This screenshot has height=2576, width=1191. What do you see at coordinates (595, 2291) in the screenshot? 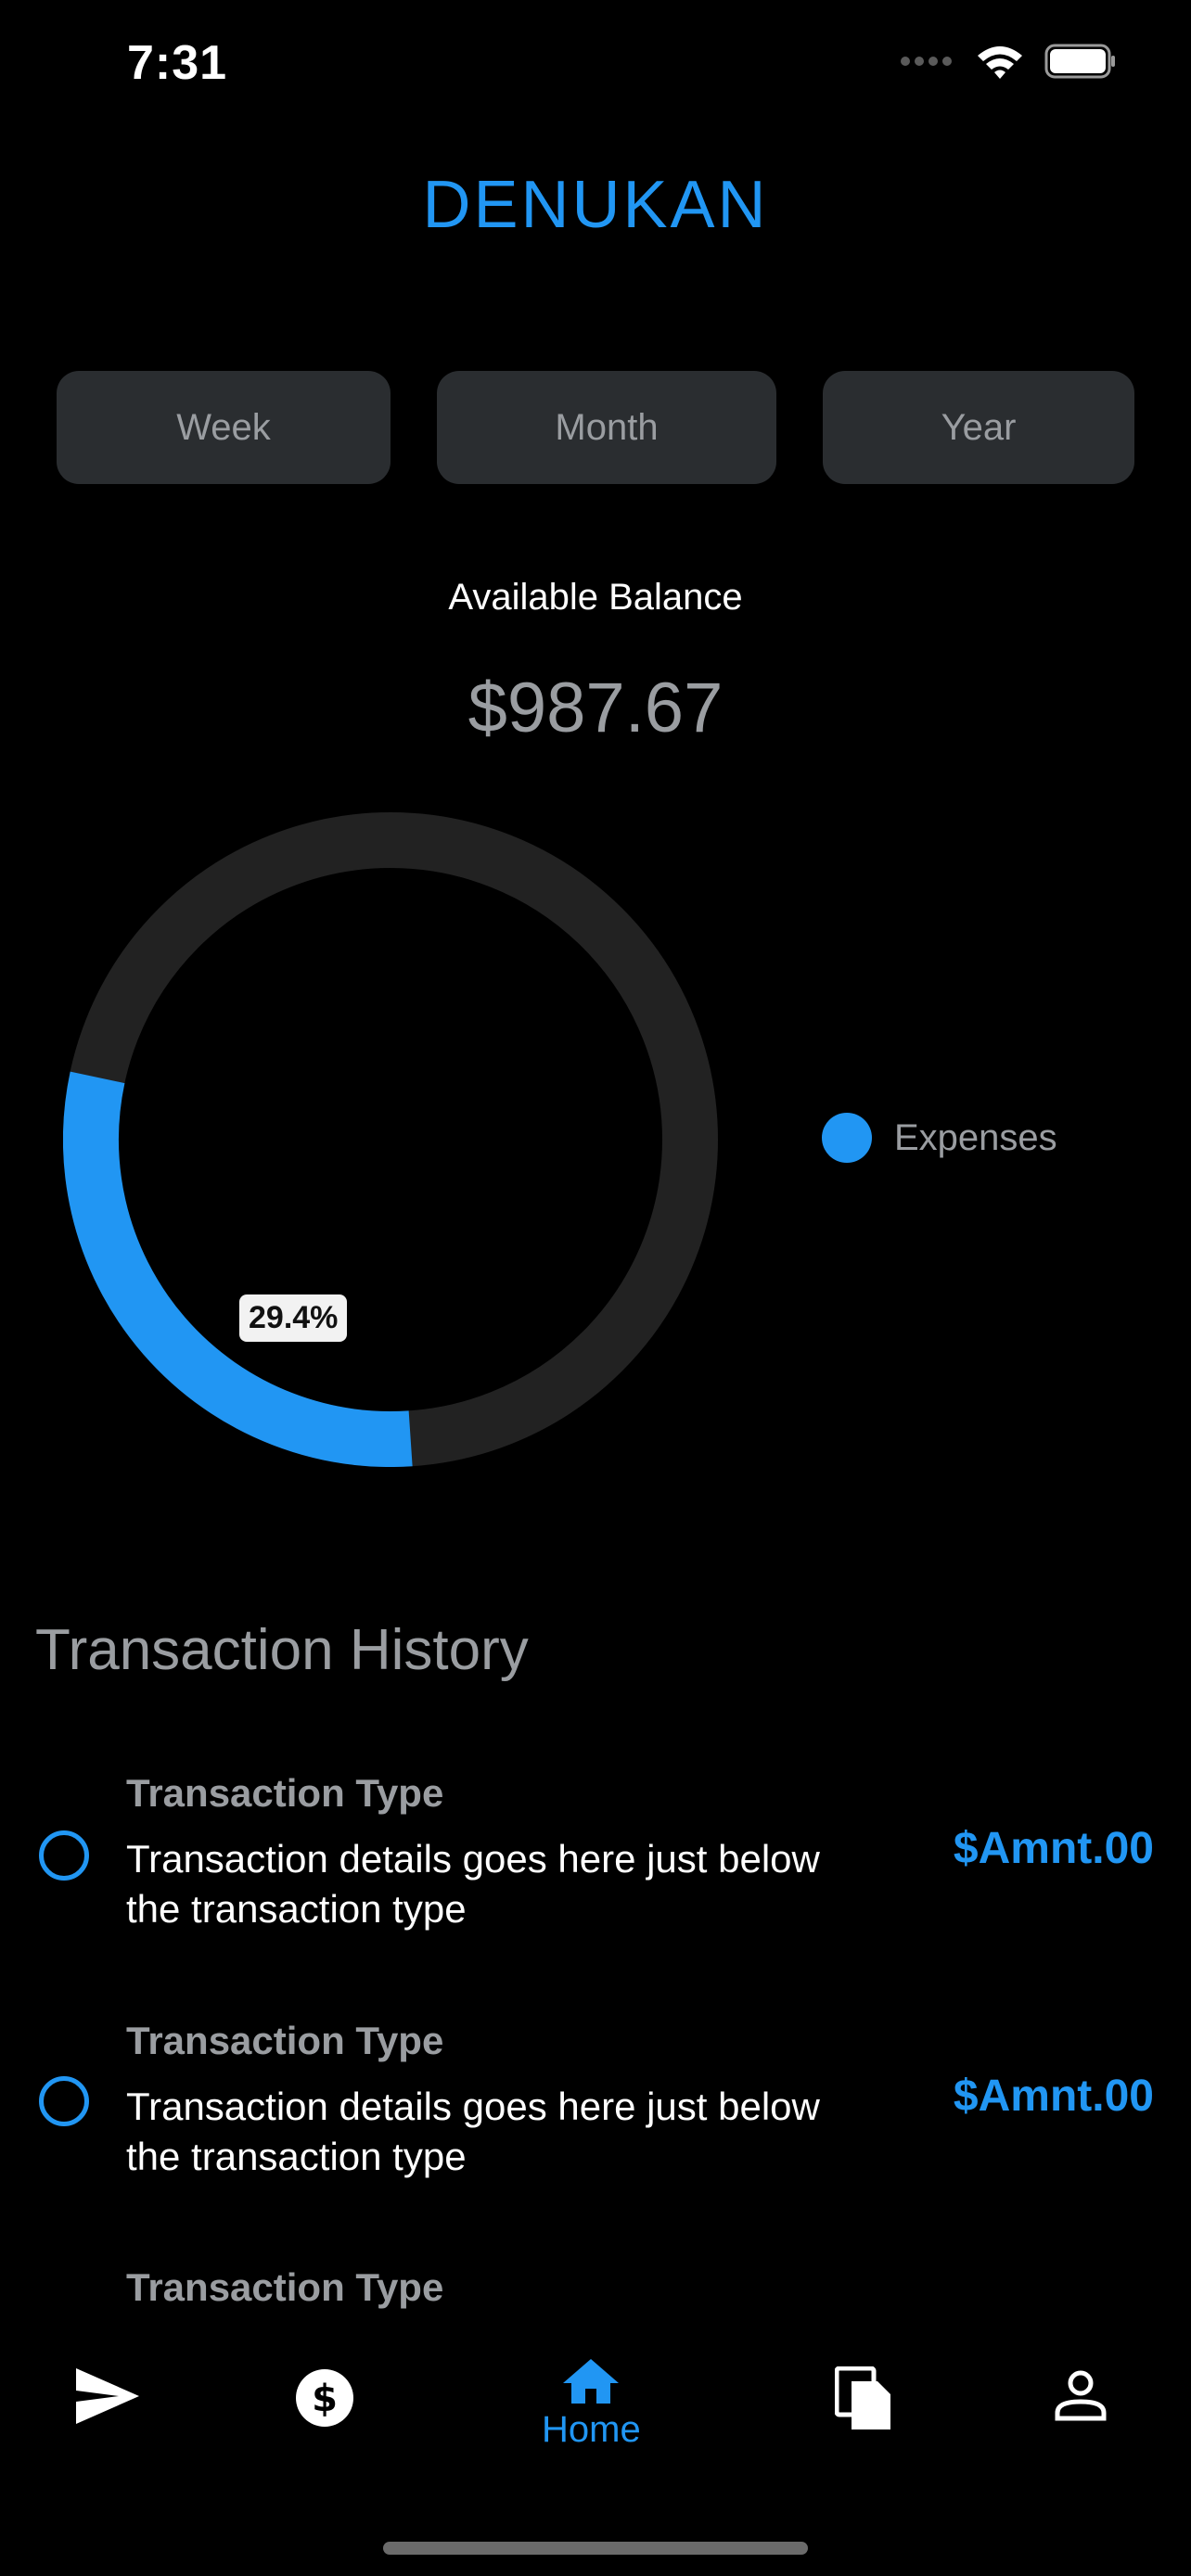
I see `transaction-item: Transaction Type` at bounding box center [595, 2291].